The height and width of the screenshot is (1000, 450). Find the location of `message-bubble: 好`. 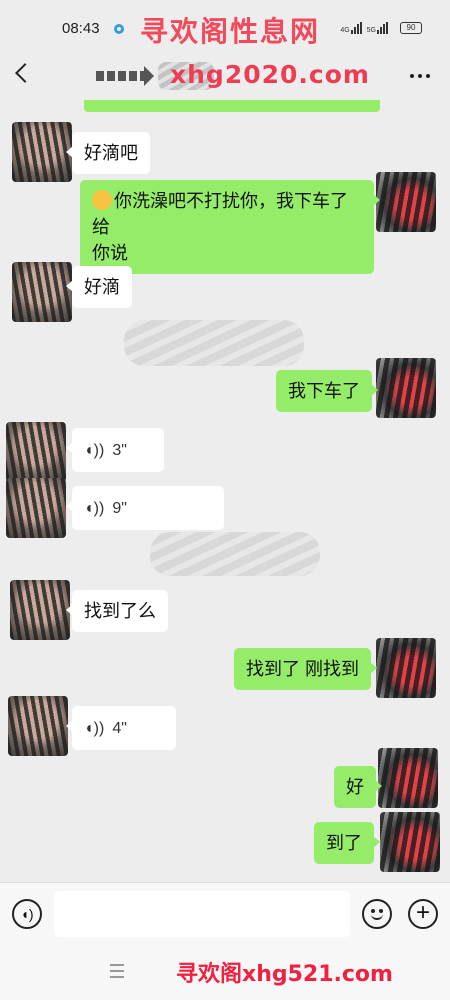

message-bubble: 好 is located at coordinates (358, 787).